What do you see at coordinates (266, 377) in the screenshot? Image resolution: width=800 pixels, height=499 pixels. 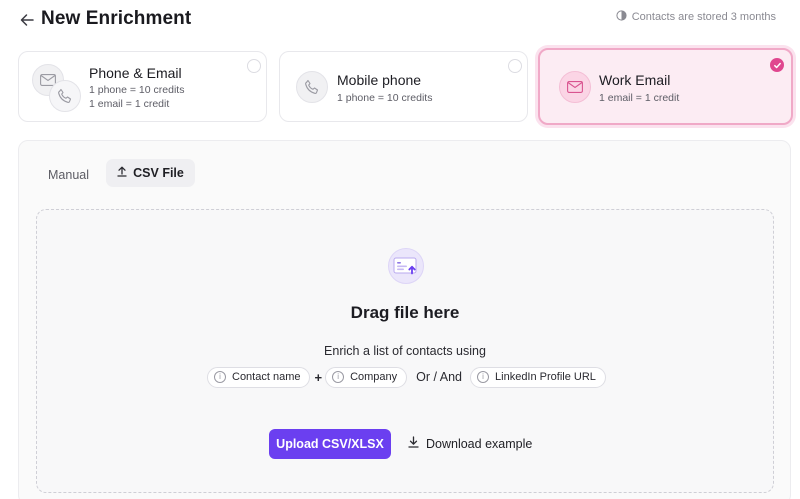 I see `chip-label: Contact name` at bounding box center [266, 377].